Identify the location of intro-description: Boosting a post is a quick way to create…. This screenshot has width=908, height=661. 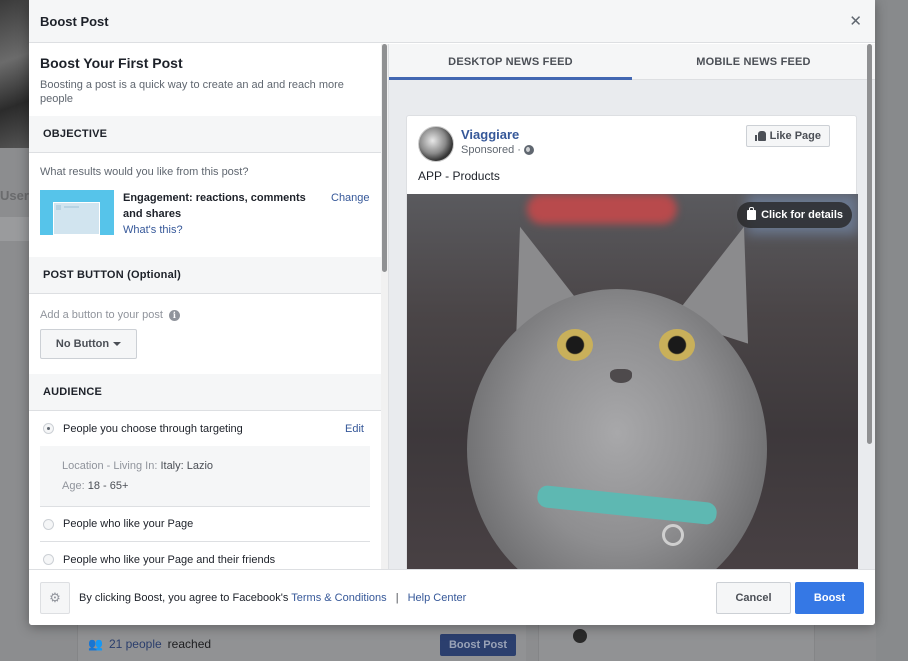
(192, 92).